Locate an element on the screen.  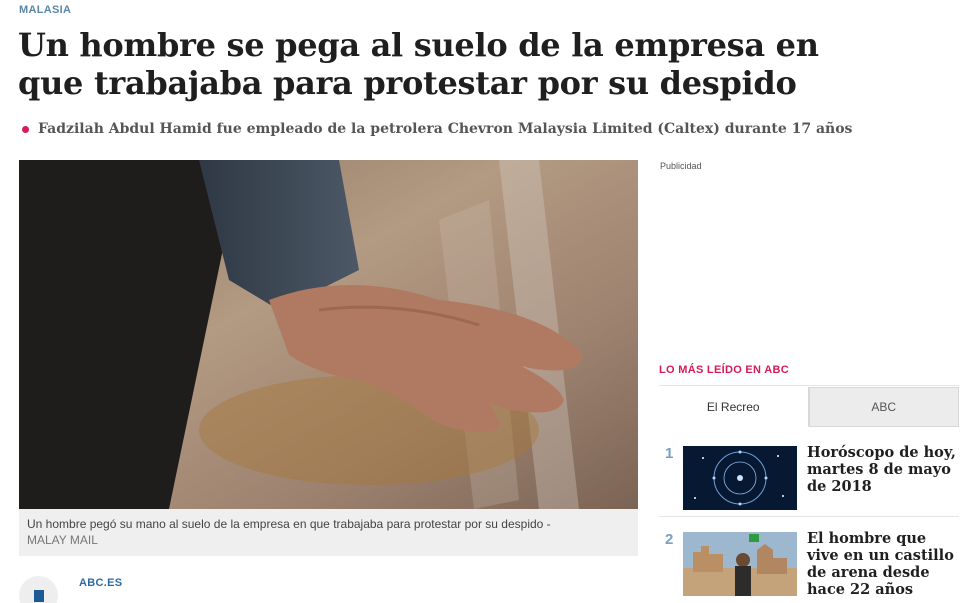
tab-abc: ABC is located at coordinates (883, 407).